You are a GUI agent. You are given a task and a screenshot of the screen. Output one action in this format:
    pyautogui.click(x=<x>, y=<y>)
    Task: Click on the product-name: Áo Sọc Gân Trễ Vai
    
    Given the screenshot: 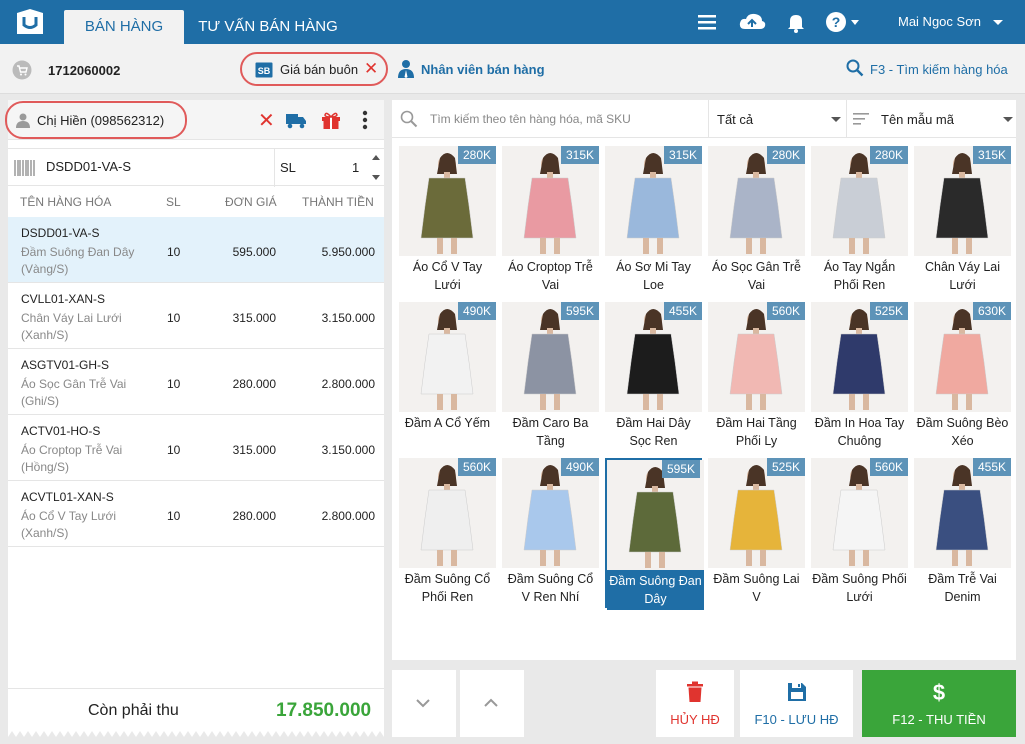 What is the action you would take?
    pyautogui.click(x=756, y=276)
    